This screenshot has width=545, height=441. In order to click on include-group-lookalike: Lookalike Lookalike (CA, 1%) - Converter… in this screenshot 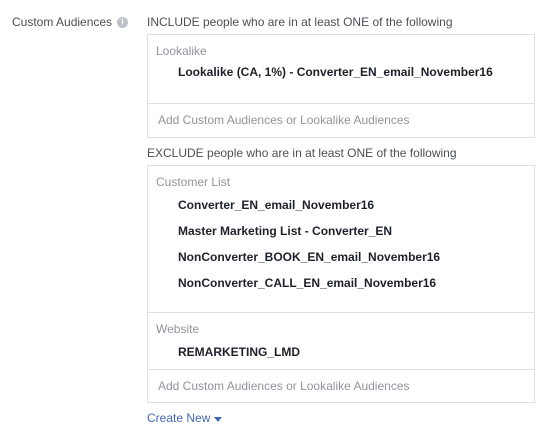, I will do `click(341, 69)`.